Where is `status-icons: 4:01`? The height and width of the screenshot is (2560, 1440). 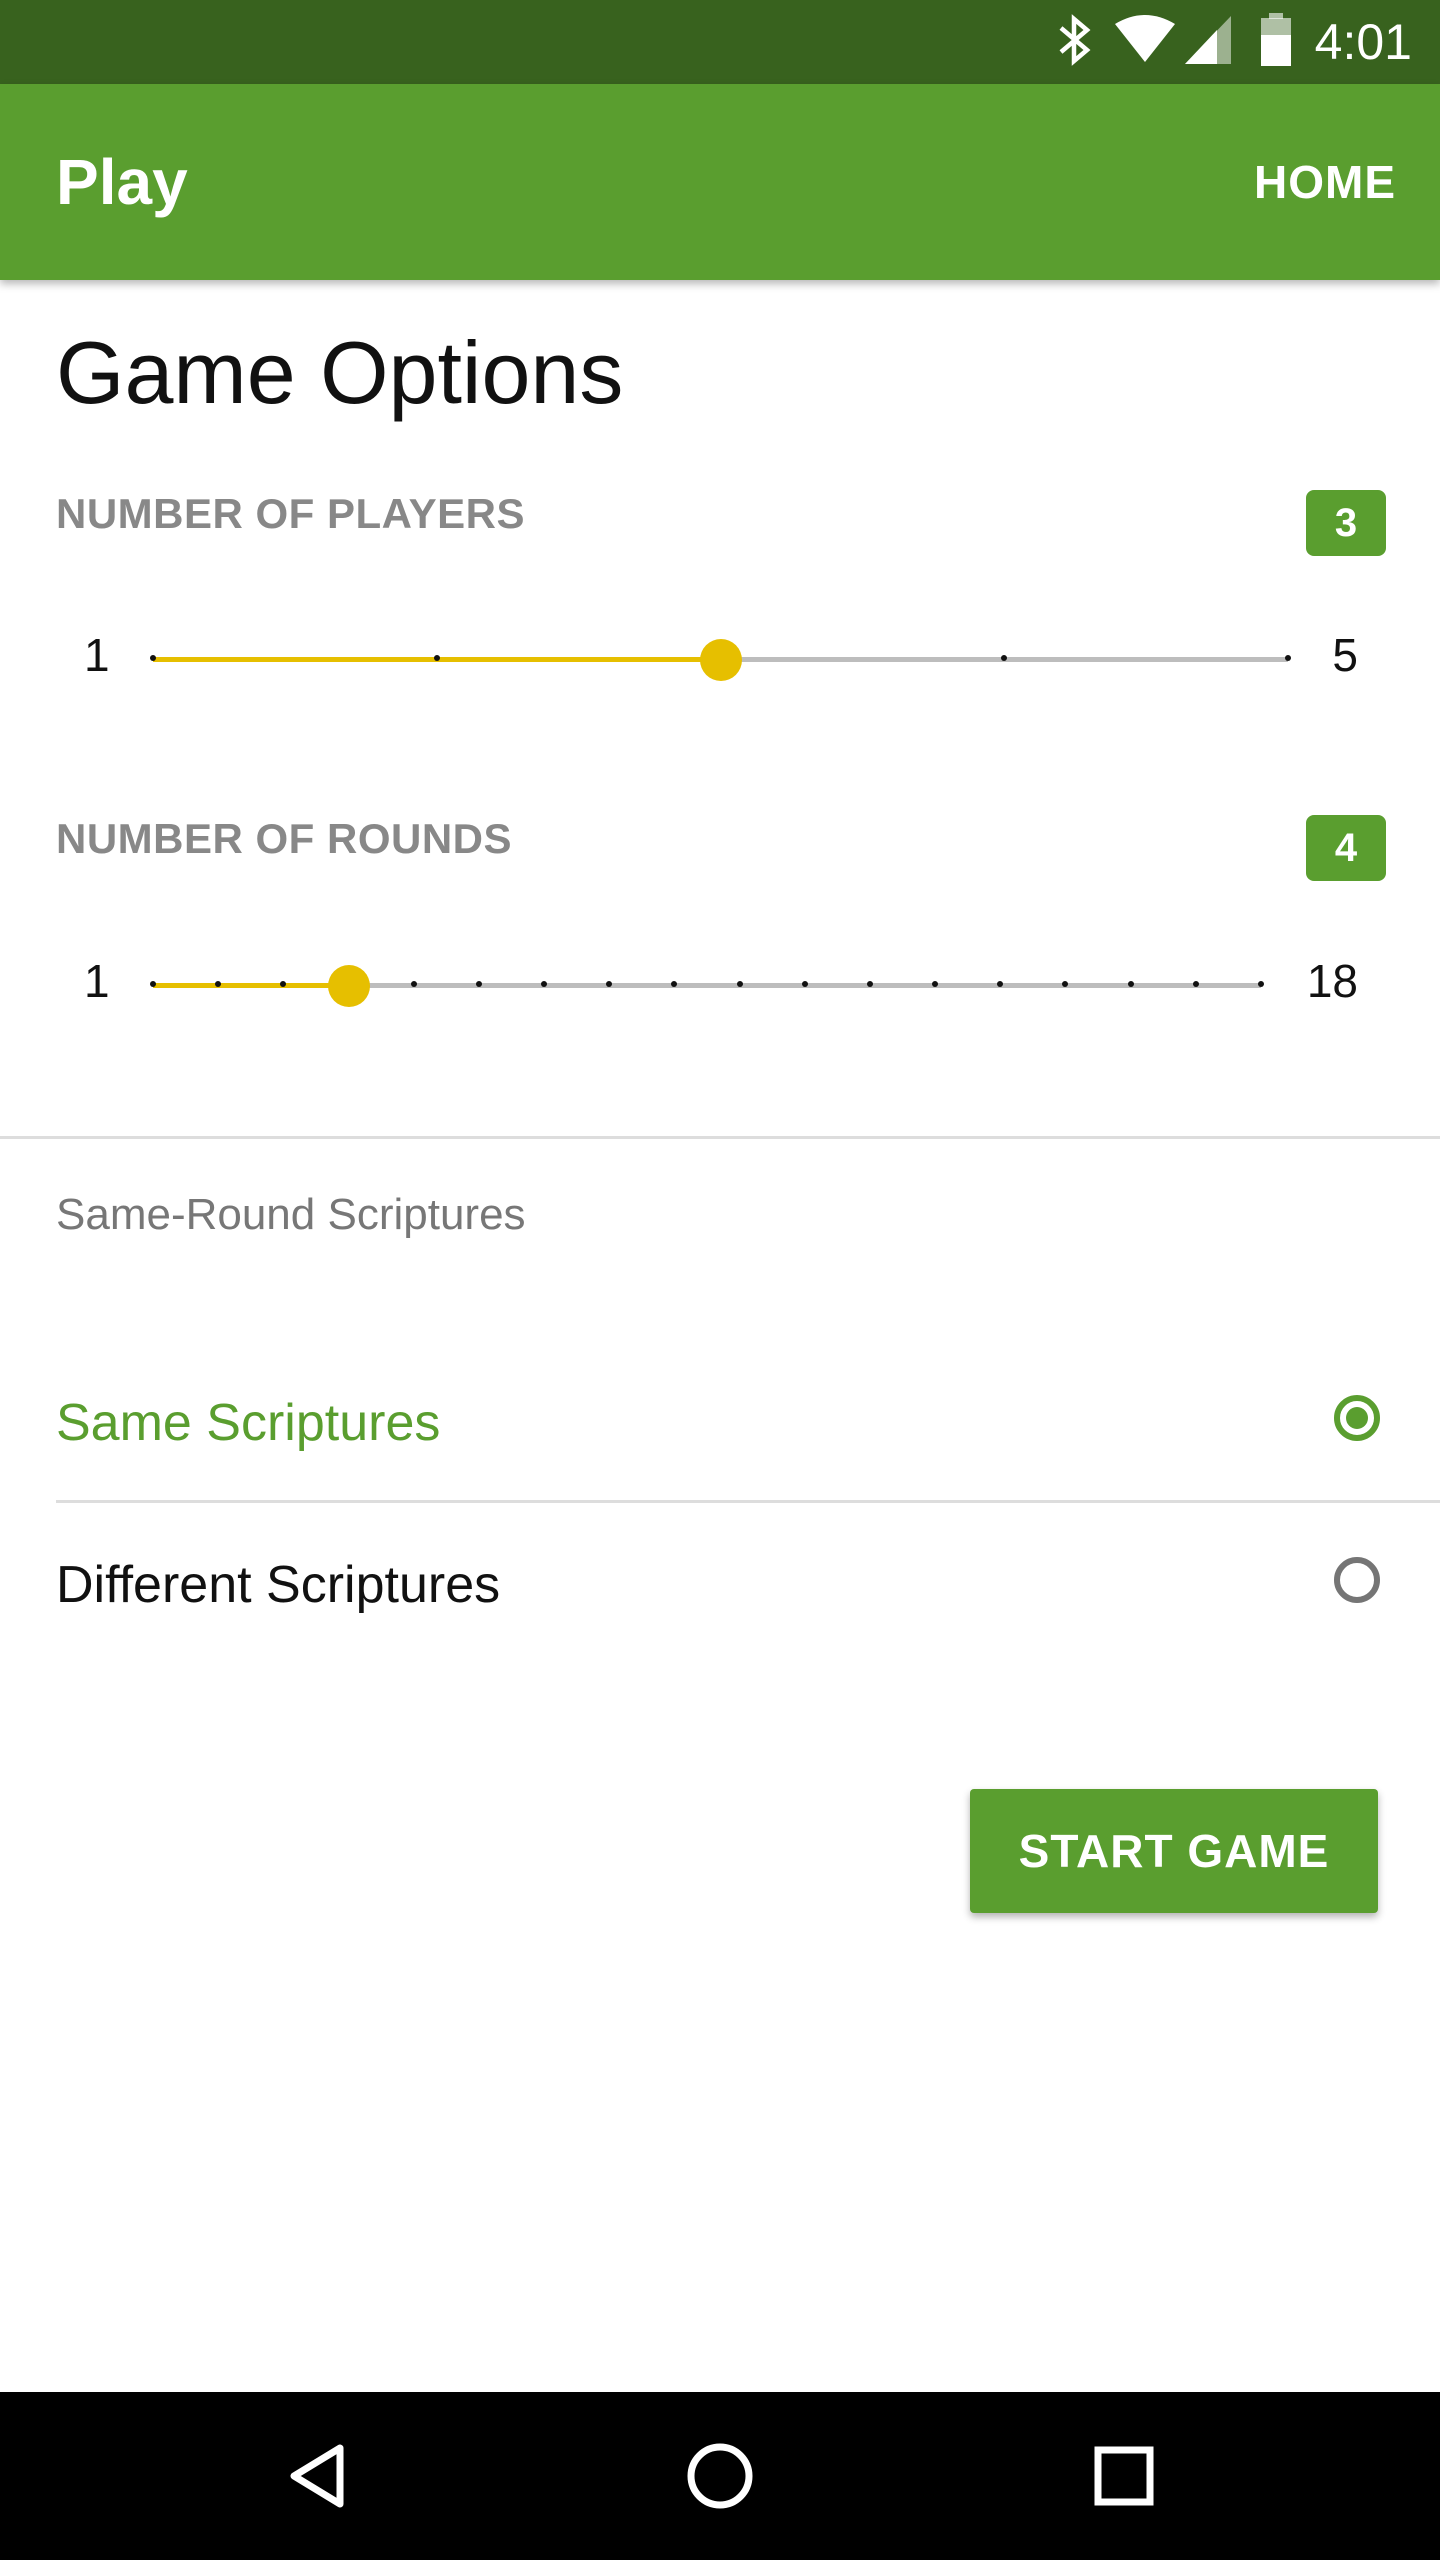
status-icons: 4:01 is located at coordinates (1247, 42).